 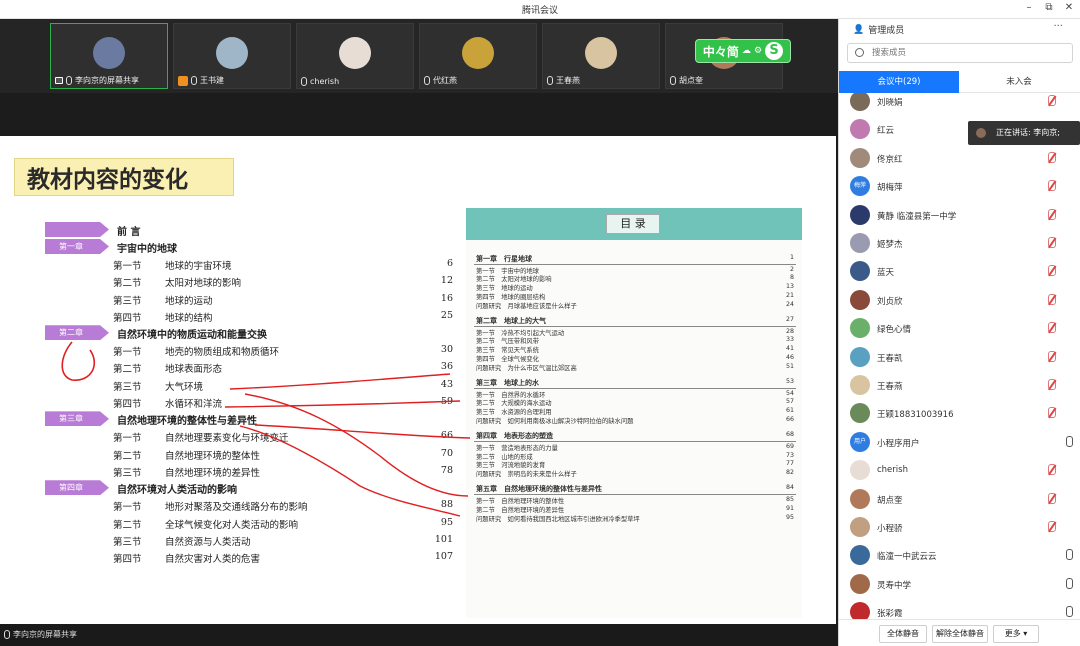 I want to click on member-row: 蓝天, so click(x=959, y=271).